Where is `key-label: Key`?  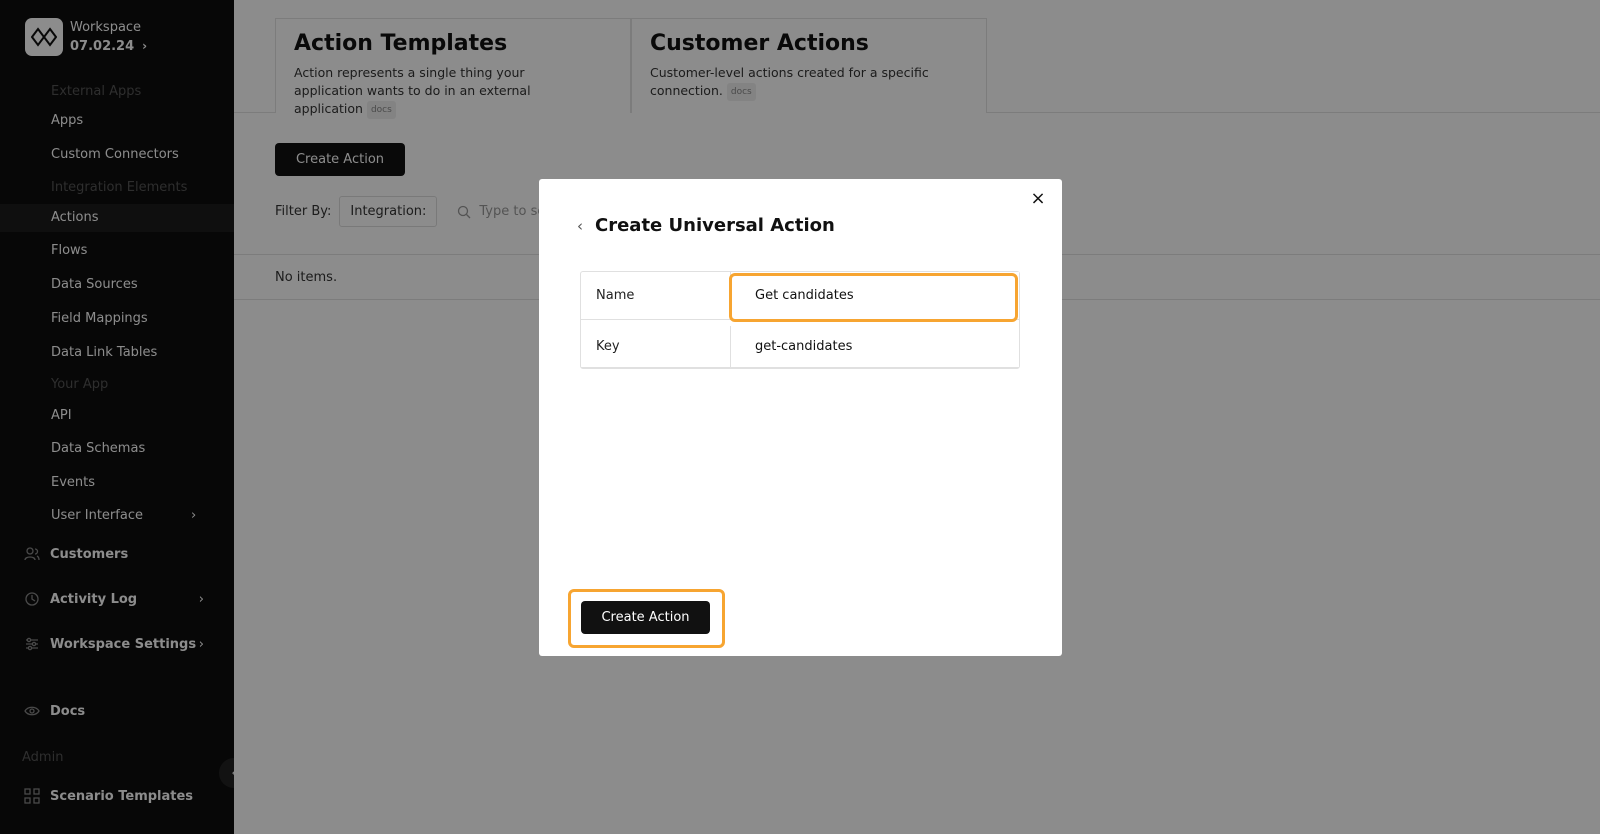 key-label: Key is located at coordinates (656, 347).